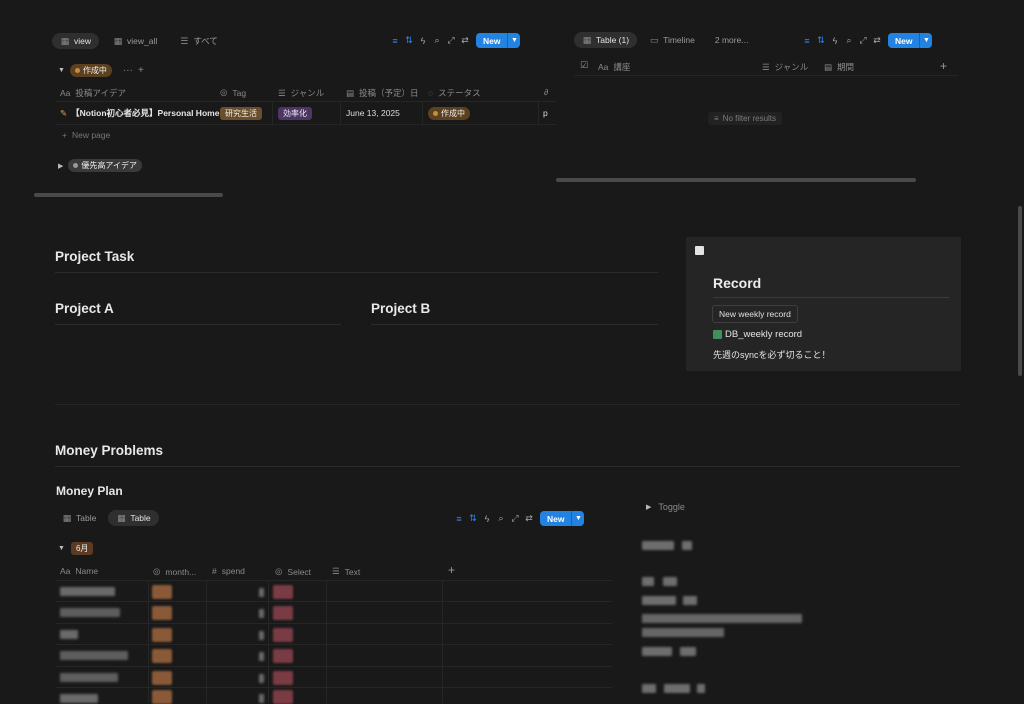 This screenshot has width=1024, height=704. I want to click on clipped-cell: p, so click(545, 113).